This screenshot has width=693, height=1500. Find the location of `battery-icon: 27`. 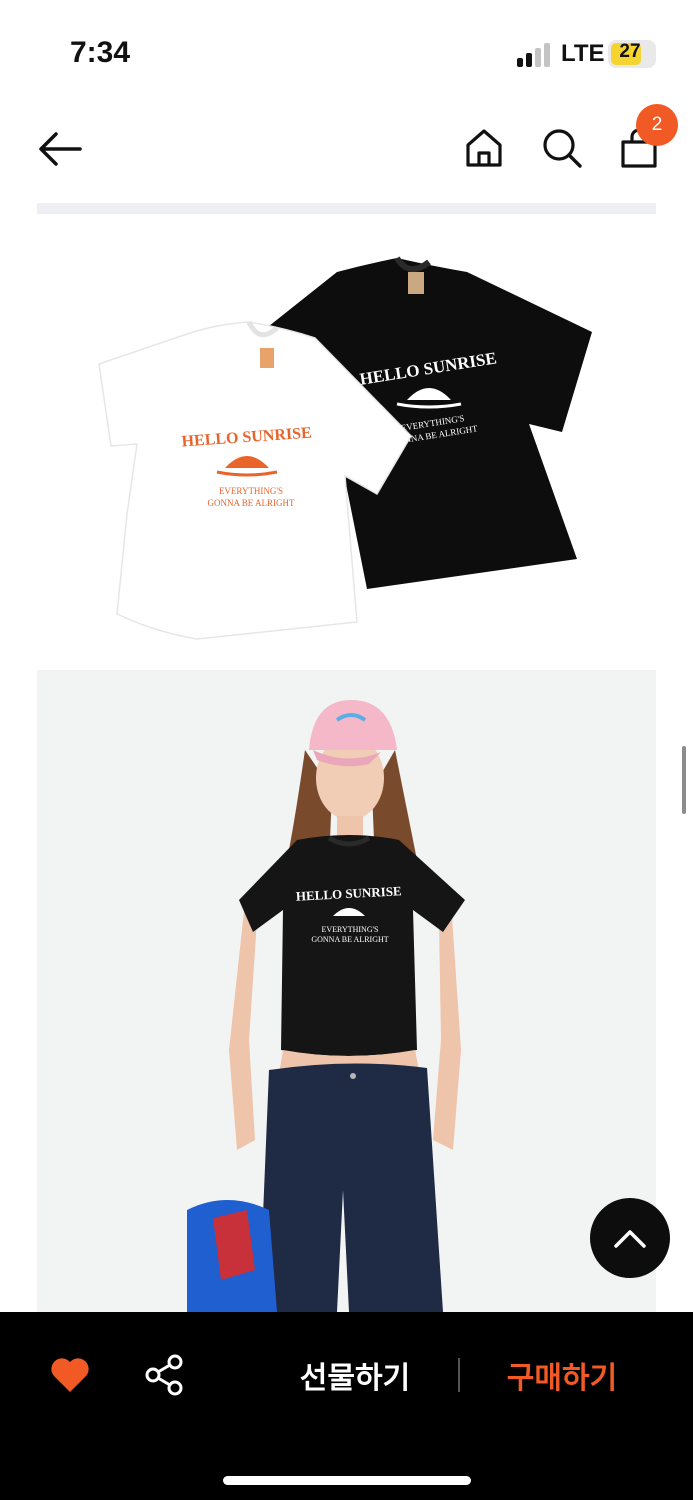

battery-icon: 27 is located at coordinates (632, 54).